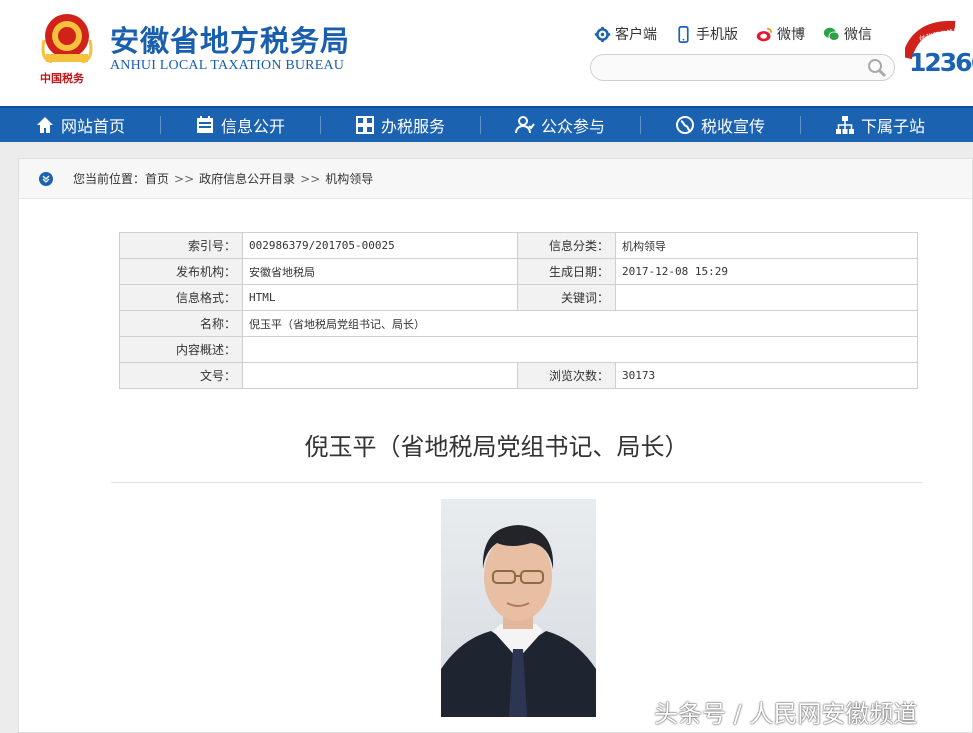 The image size is (973, 733). Describe the element at coordinates (524, 125) in the screenshot. I see `users-icon` at that location.